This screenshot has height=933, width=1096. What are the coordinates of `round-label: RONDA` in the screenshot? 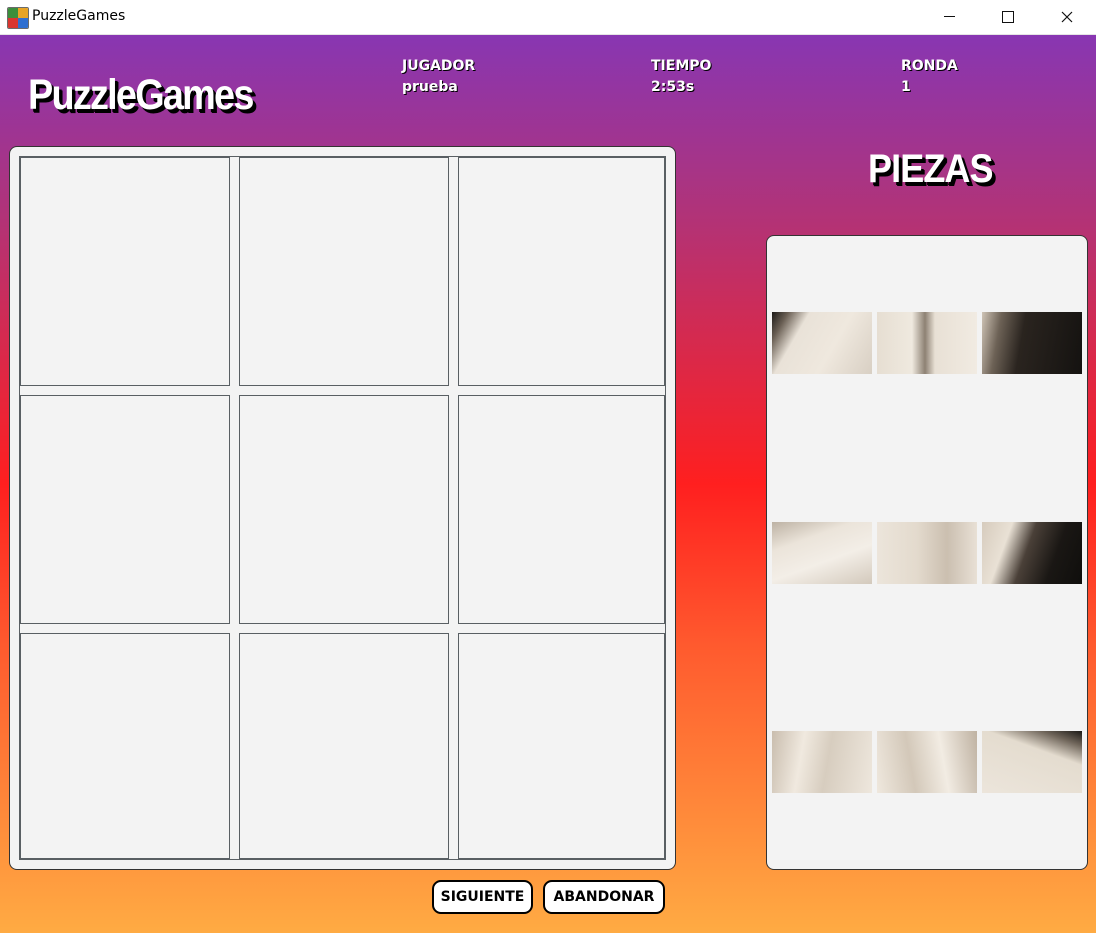 It's located at (929, 66).